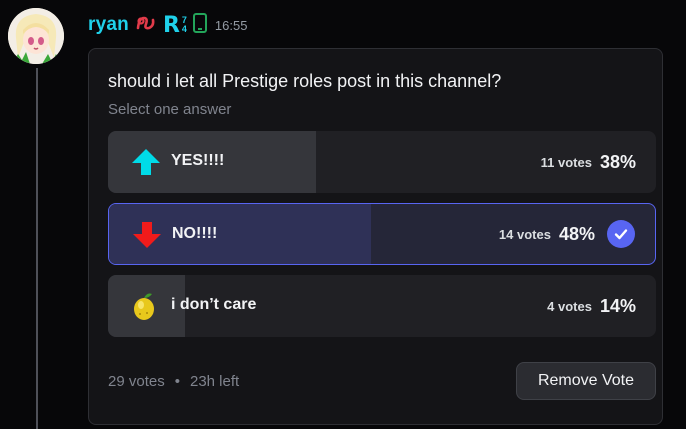 The height and width of the screenshot is (429, 686). What do you see at coordinates (108, 25) in the screenshot?
I see `username: ryan` at bounding box center [108, 25].